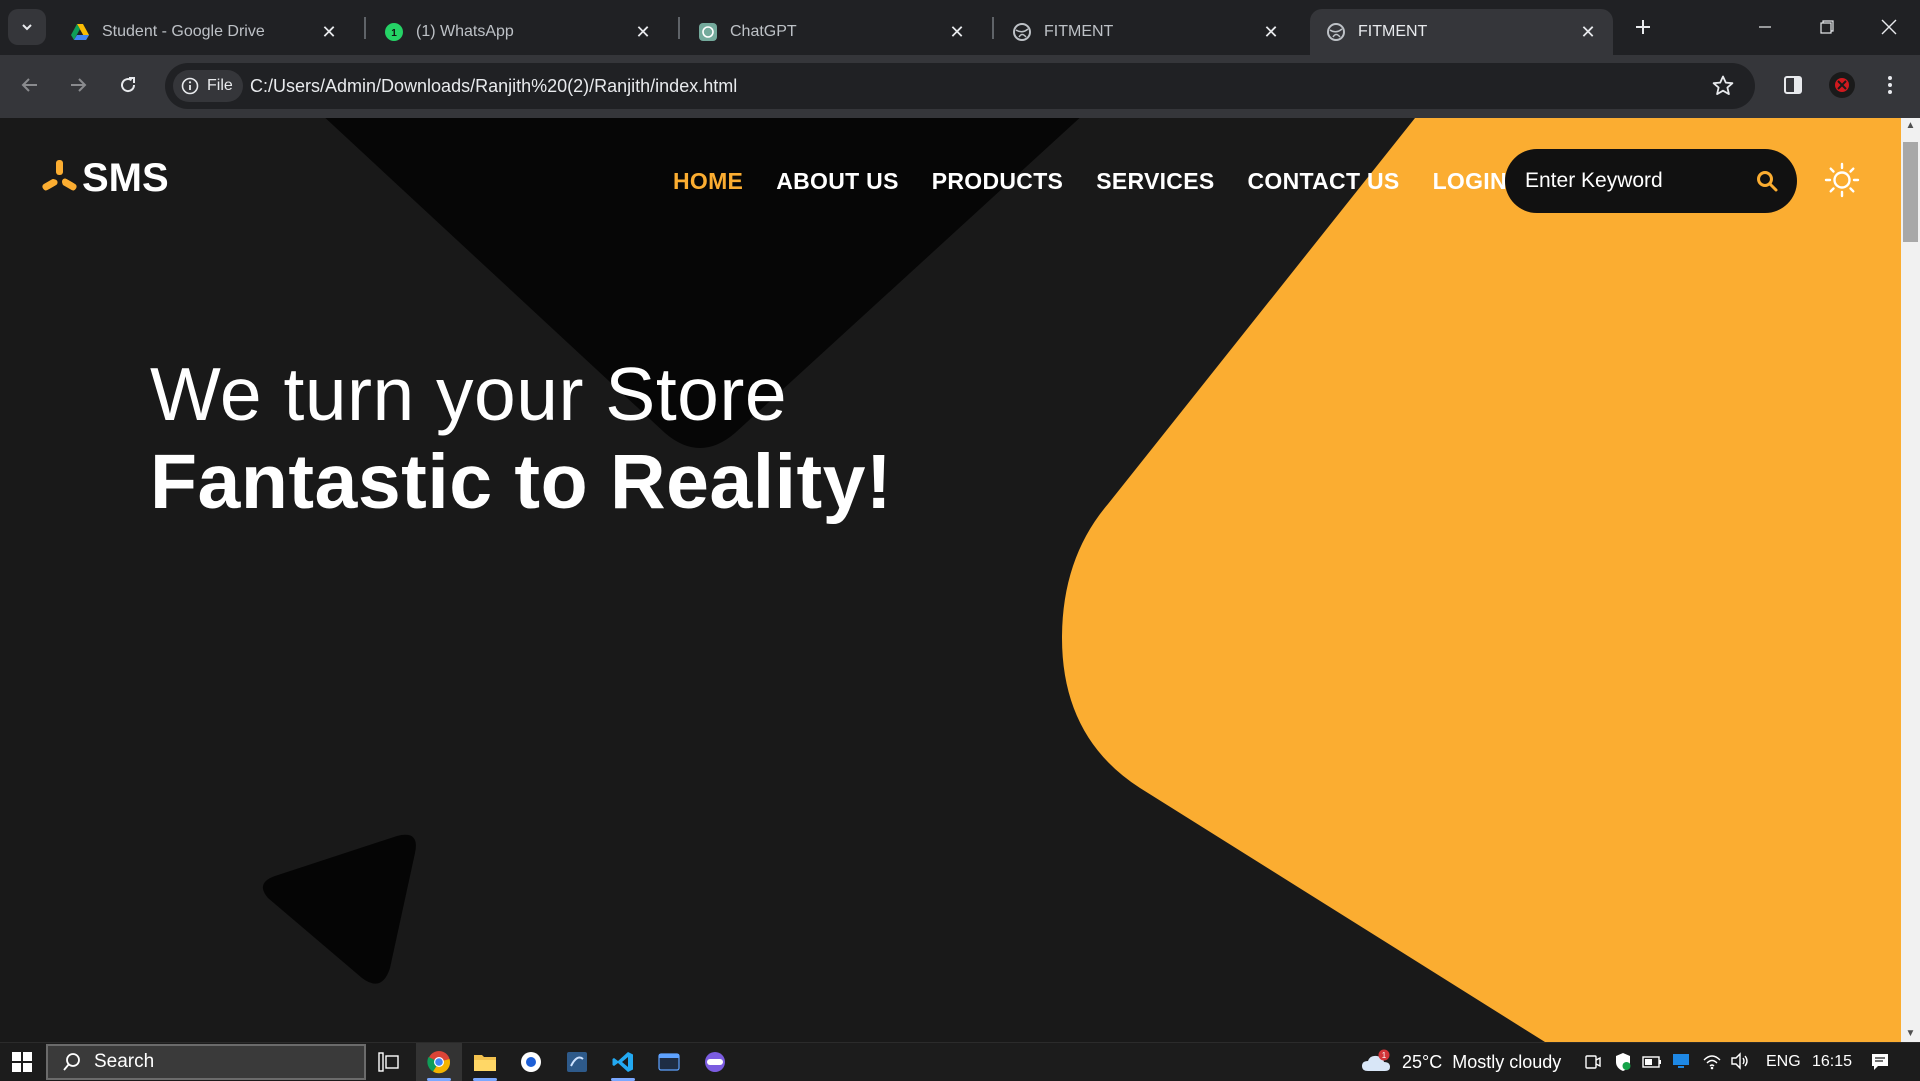 This screenshot has width=1920, height=1081. Describe the element at coordinates (1832, 1062) in the screenshot. I see `clock: 16:15` at that location.